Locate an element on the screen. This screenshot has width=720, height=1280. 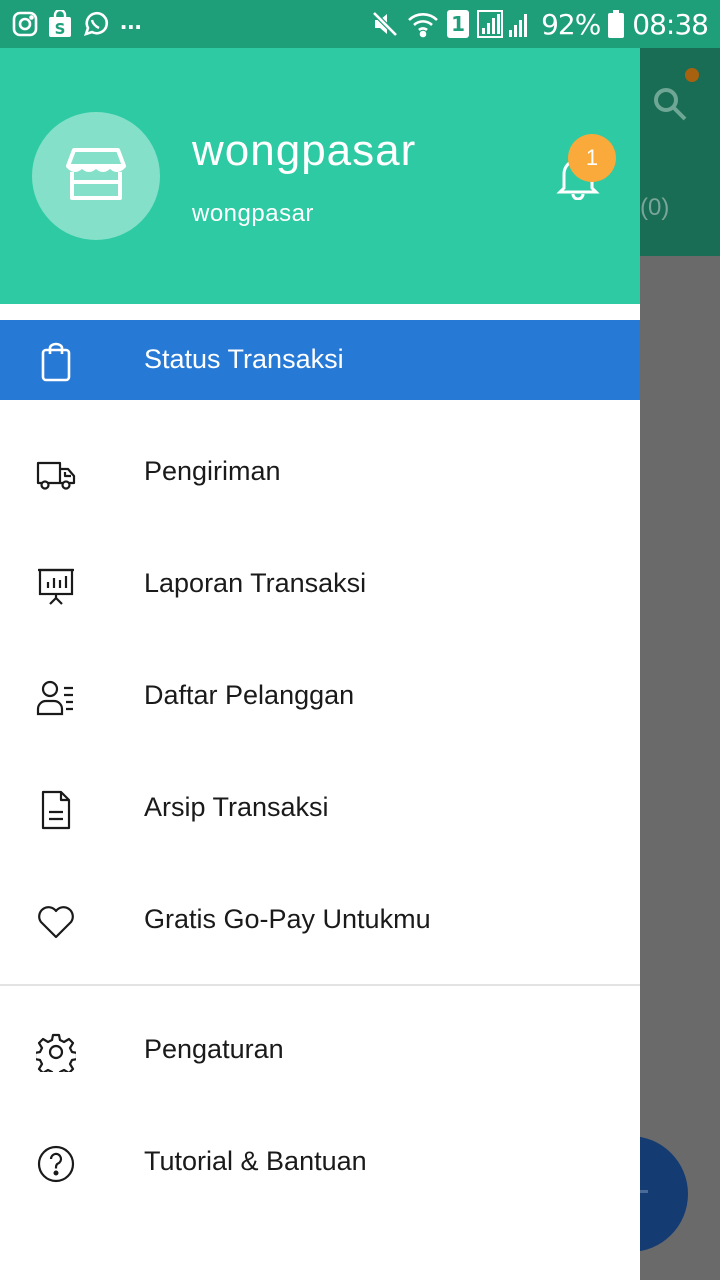
shop-bag-icon: S is located at coordinates (60, 24).